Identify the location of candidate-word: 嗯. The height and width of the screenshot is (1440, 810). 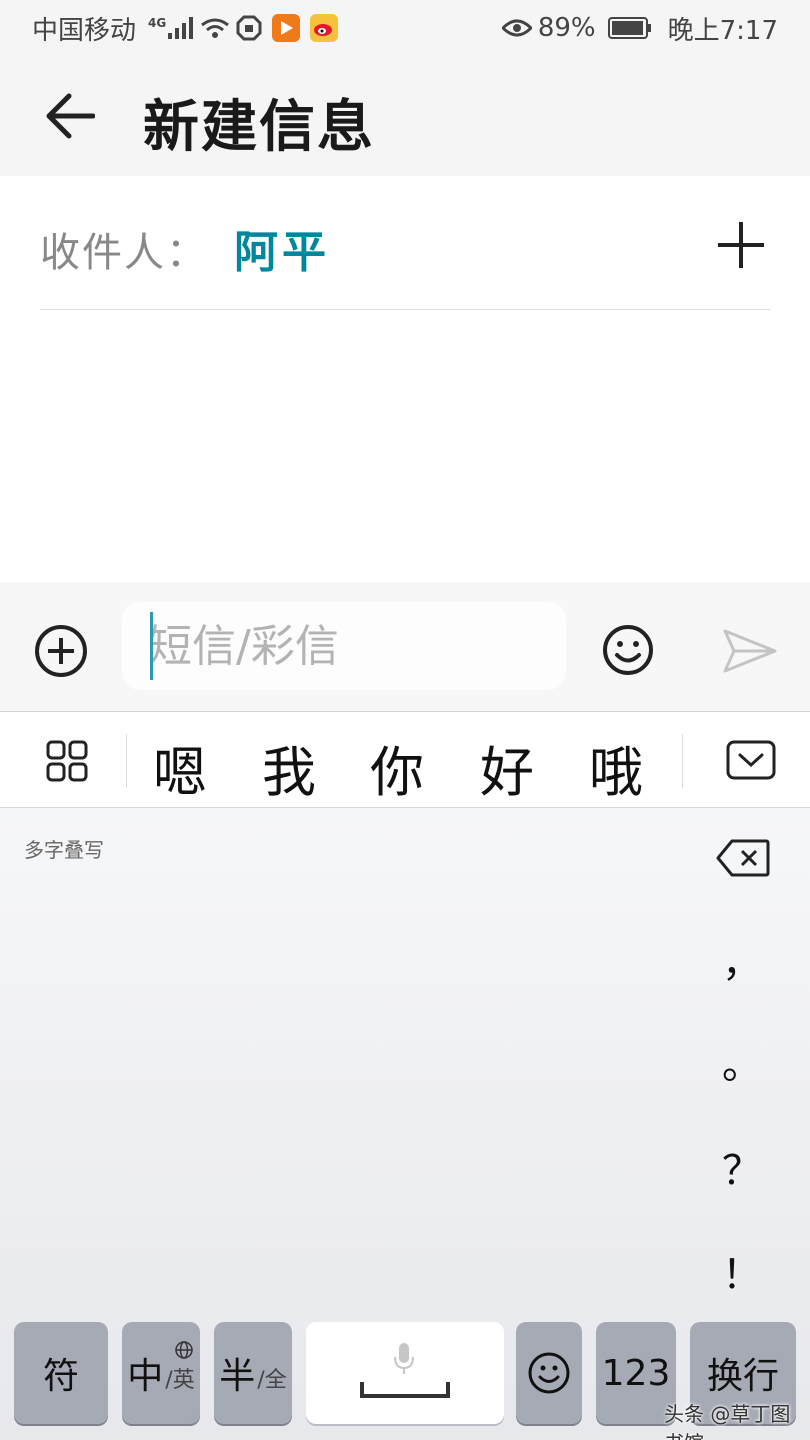
(180, 767).